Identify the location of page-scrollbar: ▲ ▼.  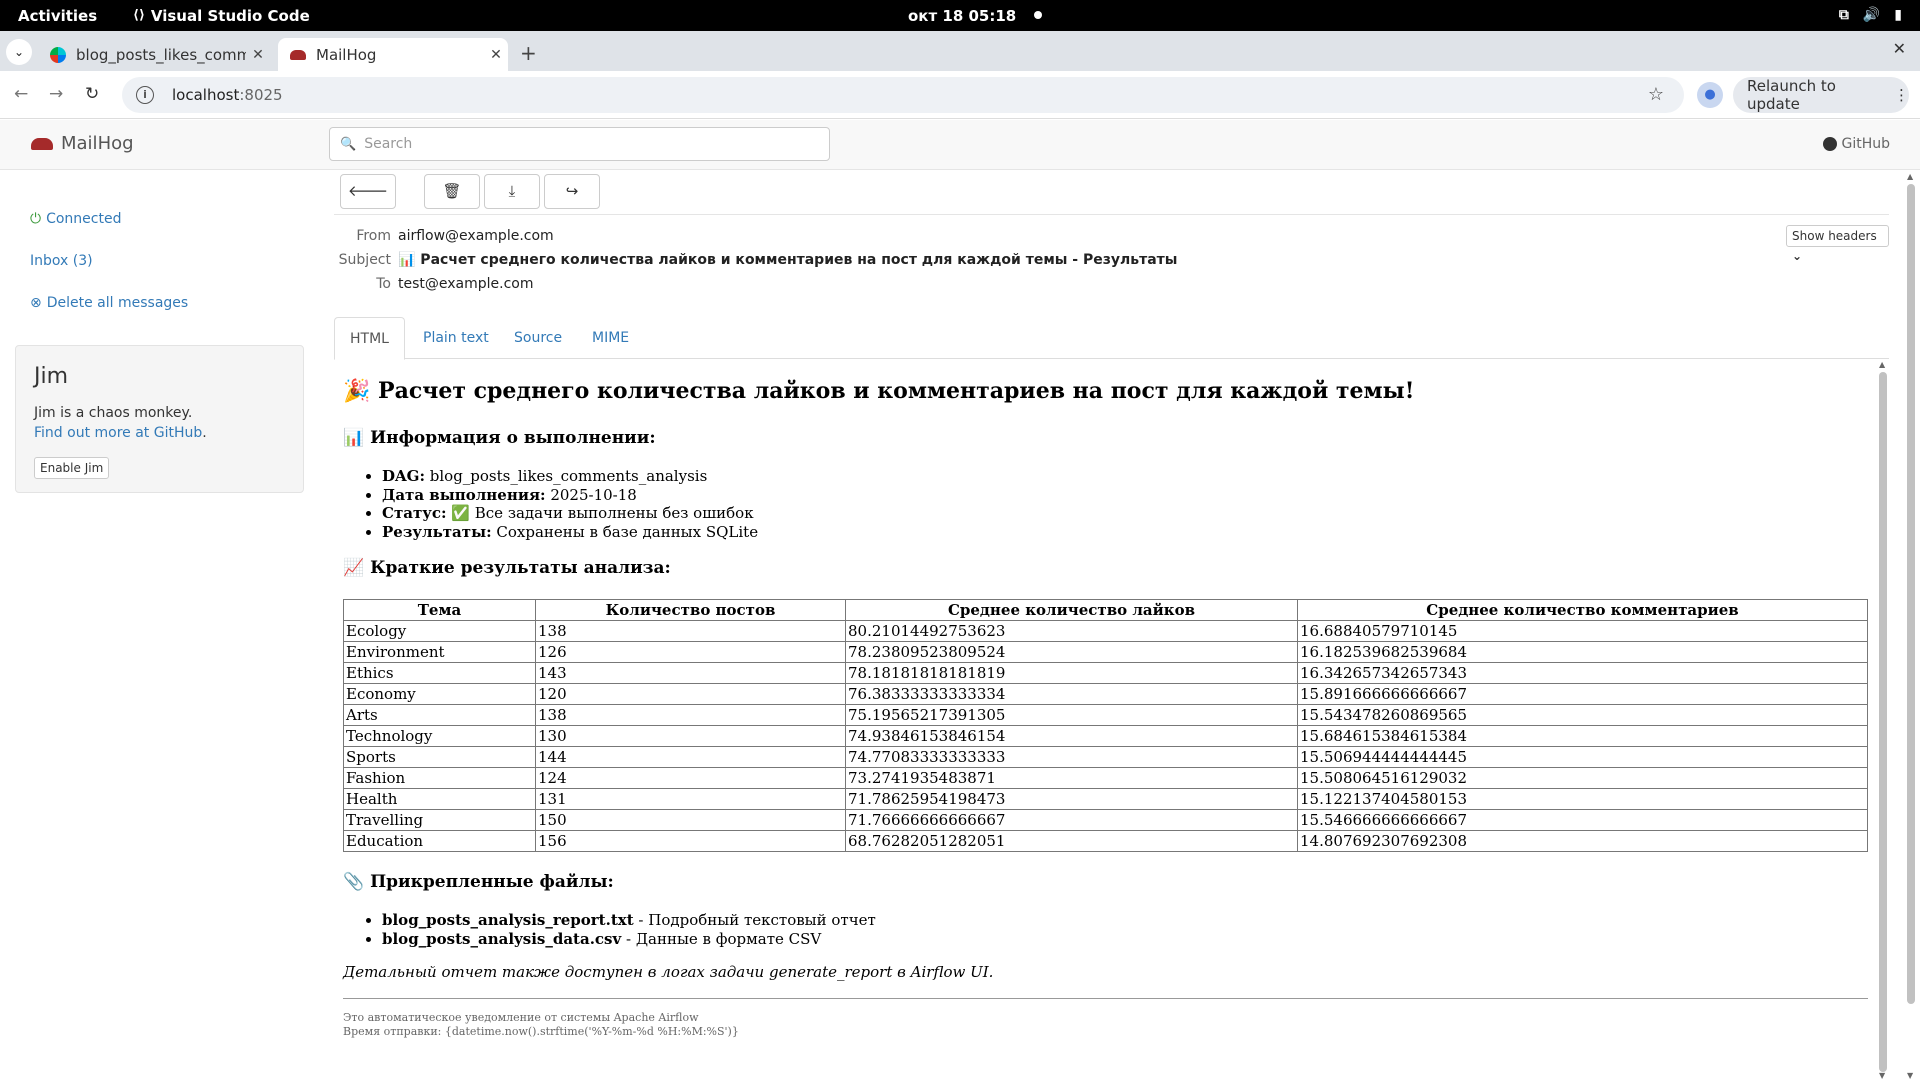
(1911, 626).